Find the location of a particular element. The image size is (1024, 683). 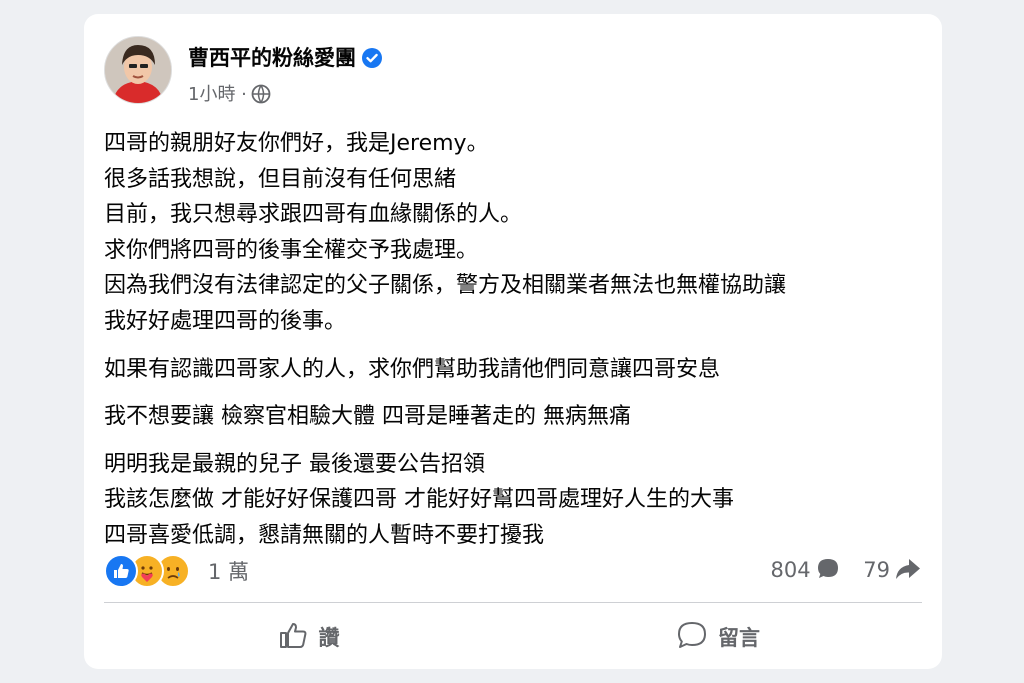

verified-badge-icon is located at coordinates (372, 58).